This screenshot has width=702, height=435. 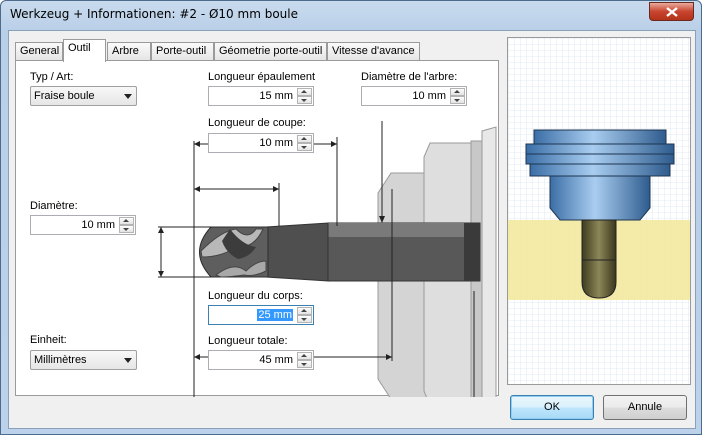 I want to click on tab-vitesse-avance: Vitesse d'avance, so click(x=373, y=51).